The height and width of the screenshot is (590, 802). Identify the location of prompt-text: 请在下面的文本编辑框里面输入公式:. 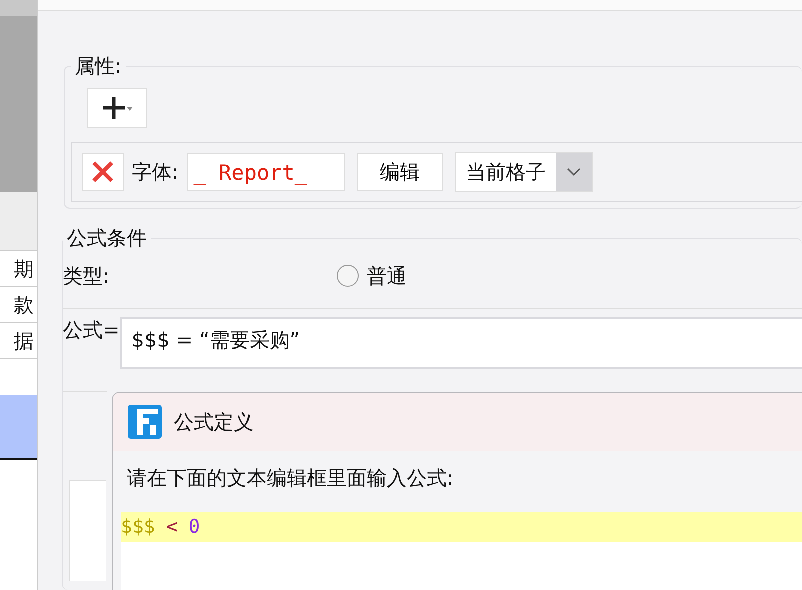
(290, 478).